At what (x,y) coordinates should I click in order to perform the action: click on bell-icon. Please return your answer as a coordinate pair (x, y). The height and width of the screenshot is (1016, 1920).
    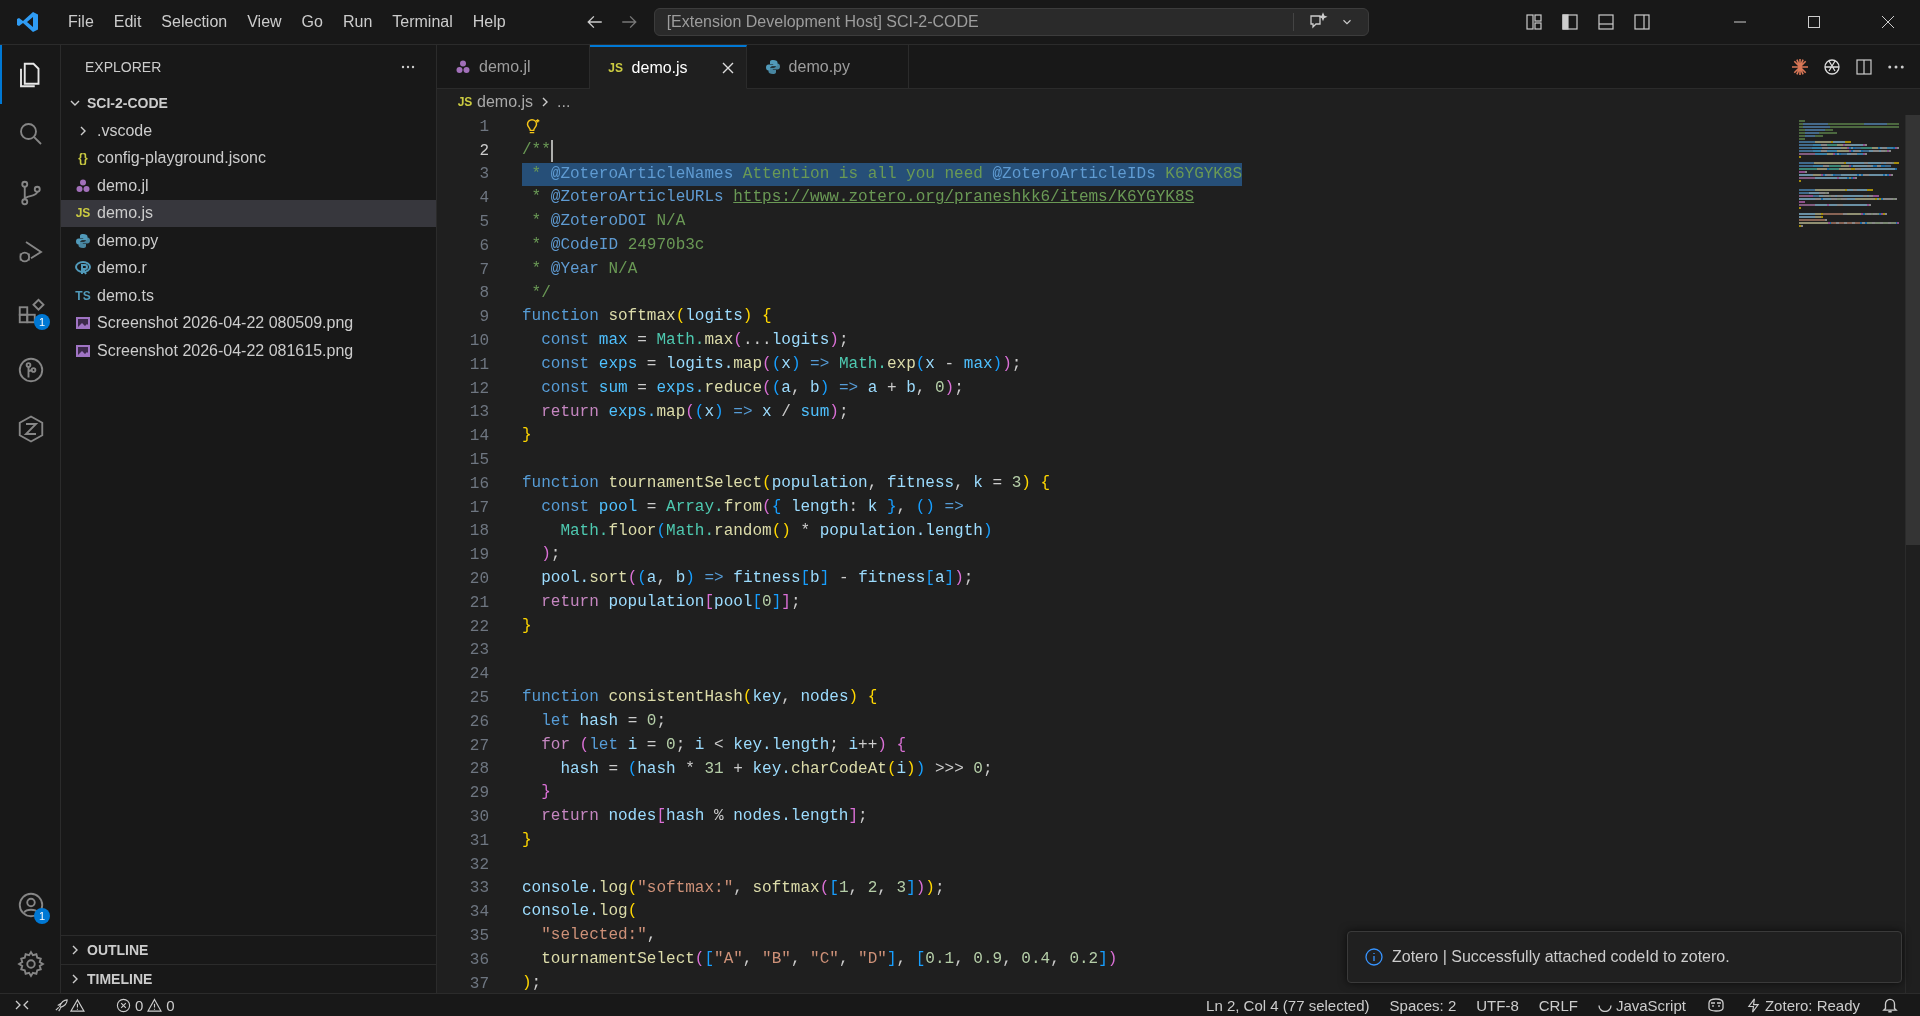
    Looking at the image, I should click on (1890, 1005).